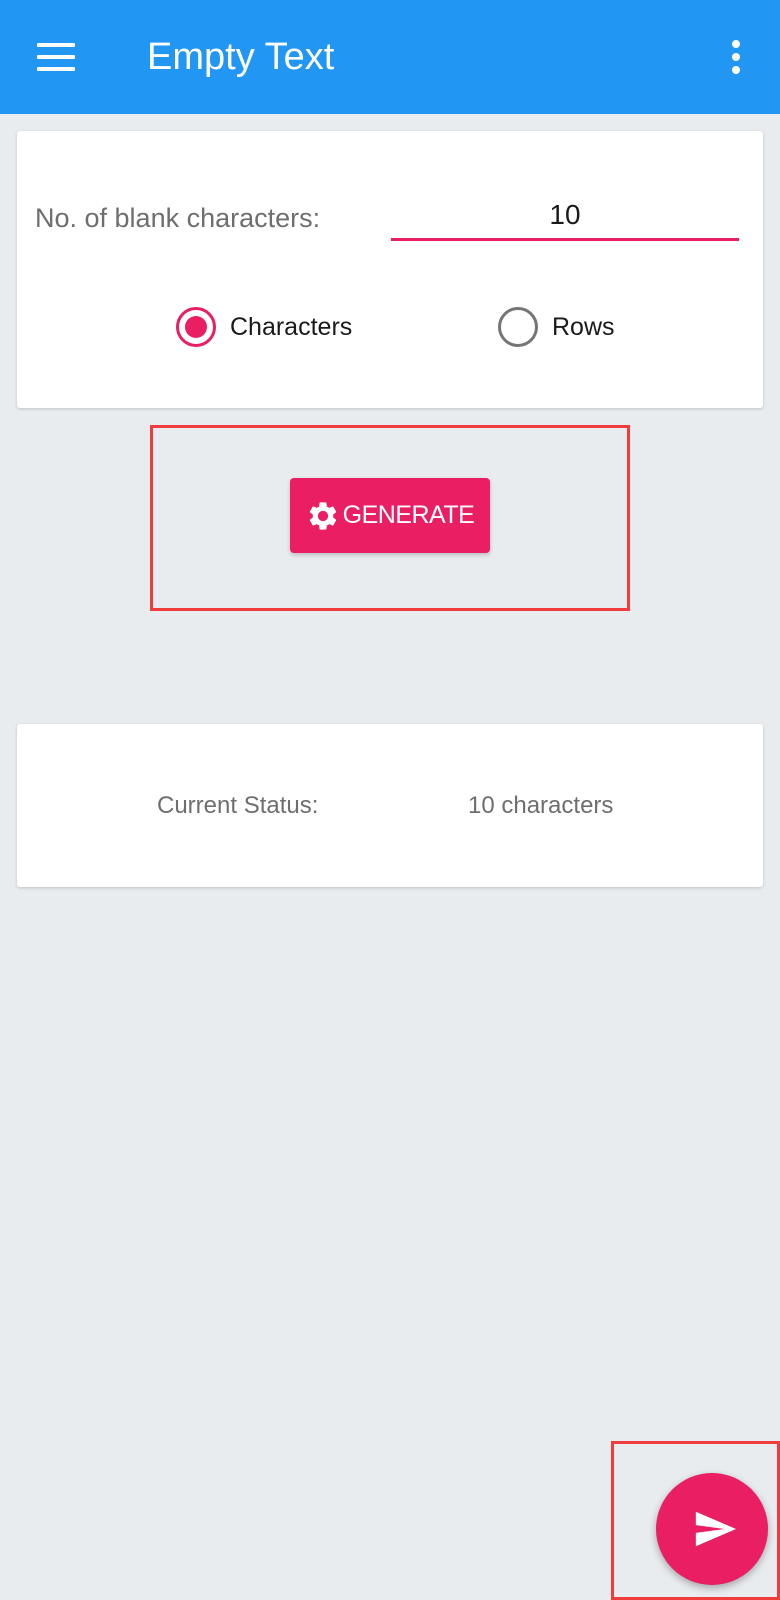  Describe the element at coordinates (291, 326) in the screenshot. I see `radio-characters-label: Characters` at that location.